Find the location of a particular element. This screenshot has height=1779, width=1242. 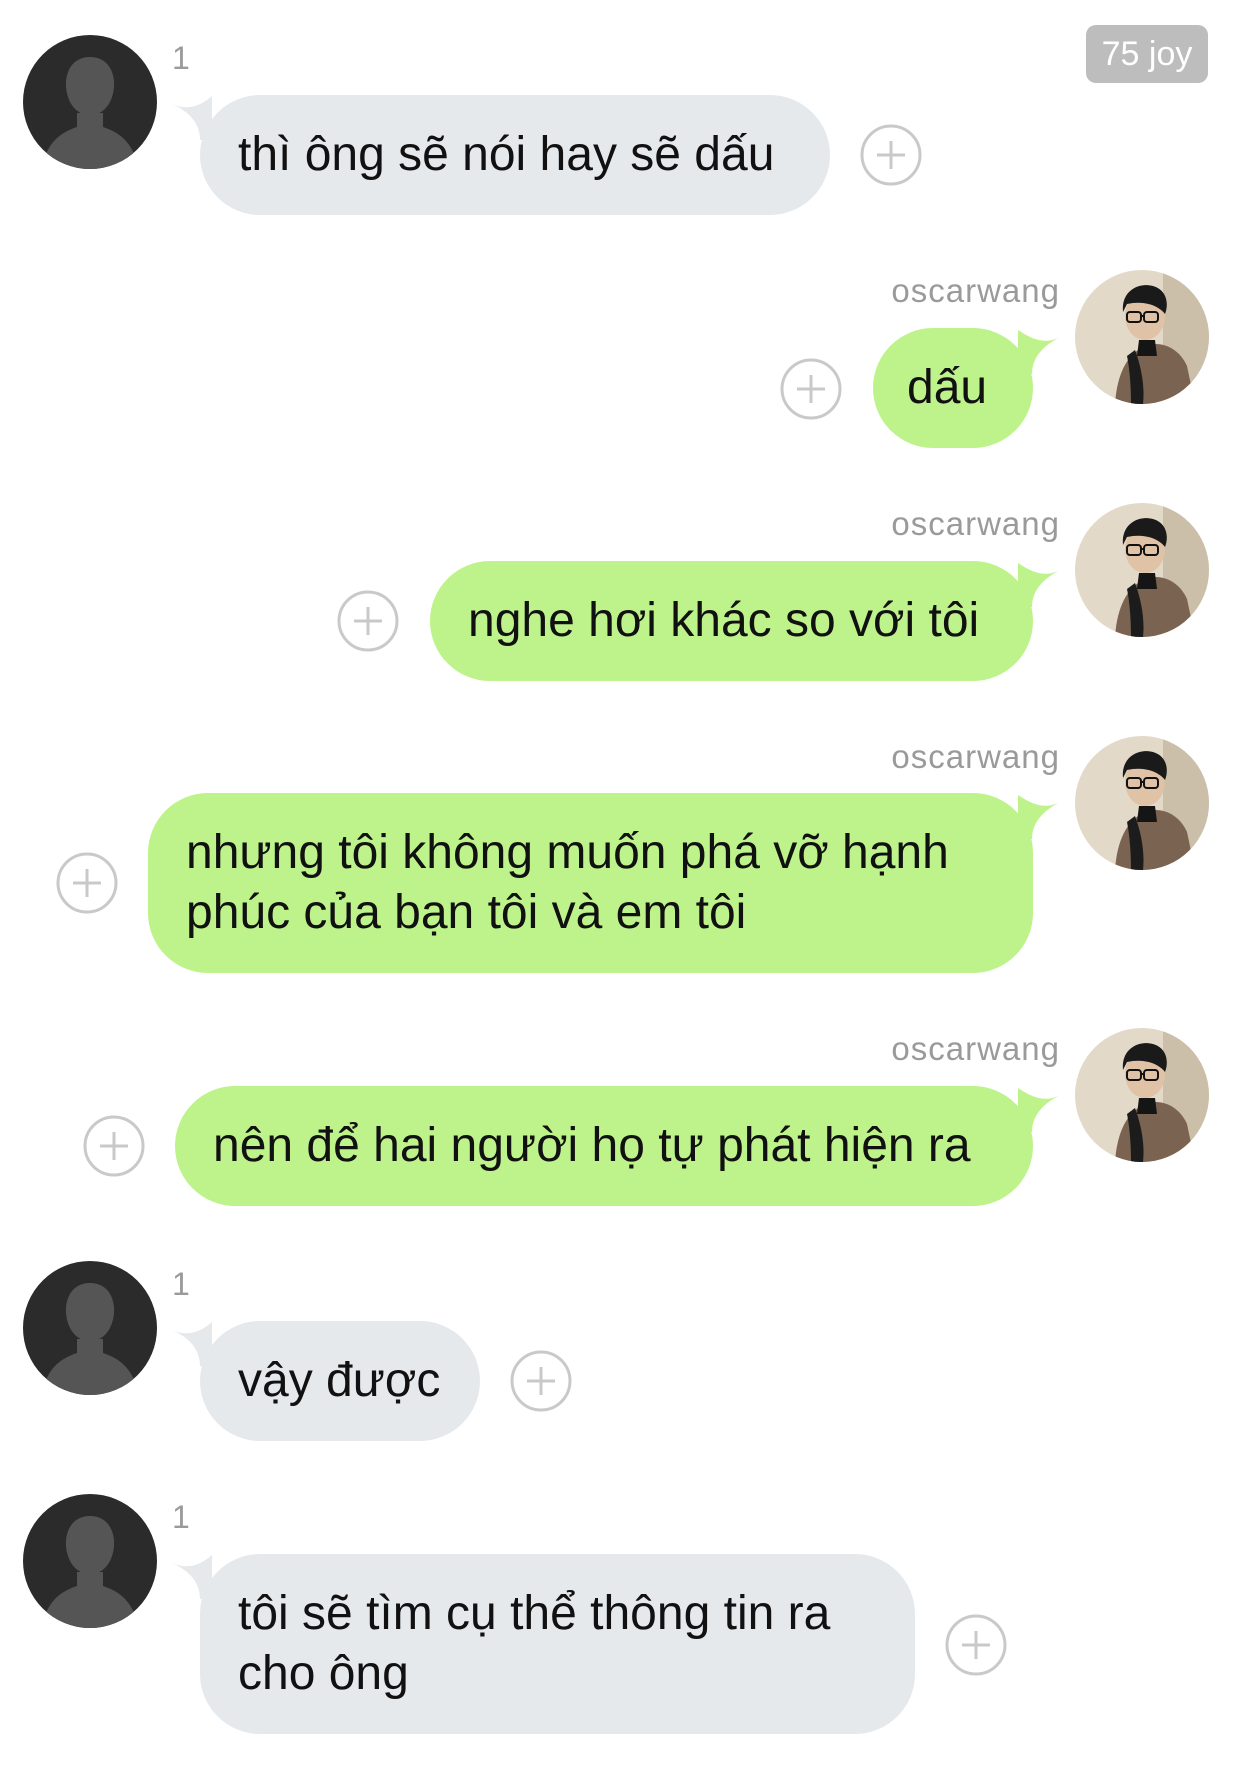

message-text: nghe hơi khác so với tôi is located at coordinates (724, 620).